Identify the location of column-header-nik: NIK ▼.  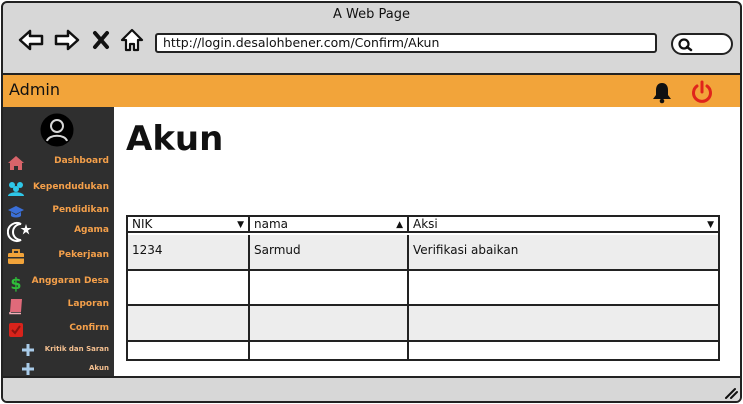
(189, 225).